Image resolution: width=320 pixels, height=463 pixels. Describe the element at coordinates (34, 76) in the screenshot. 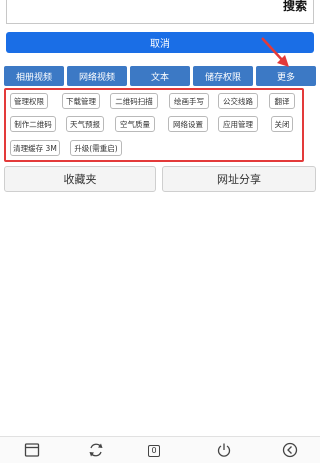

I see `tab-album-video: 相册视频` at that location.